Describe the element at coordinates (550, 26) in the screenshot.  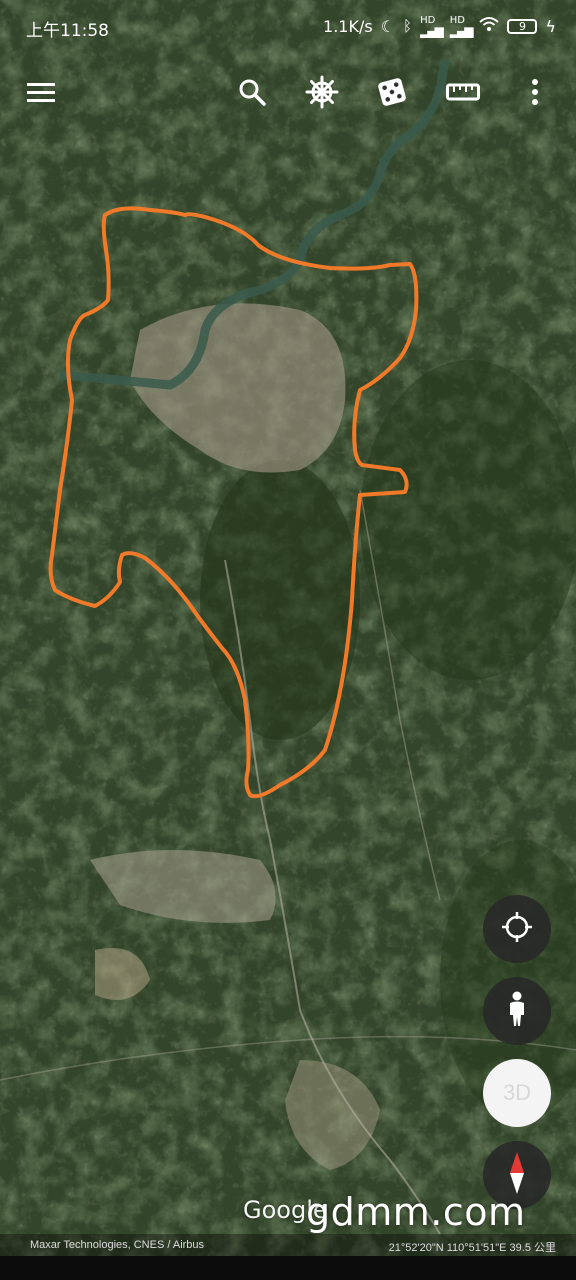
I see `charging-icon: ϟ` at that location.